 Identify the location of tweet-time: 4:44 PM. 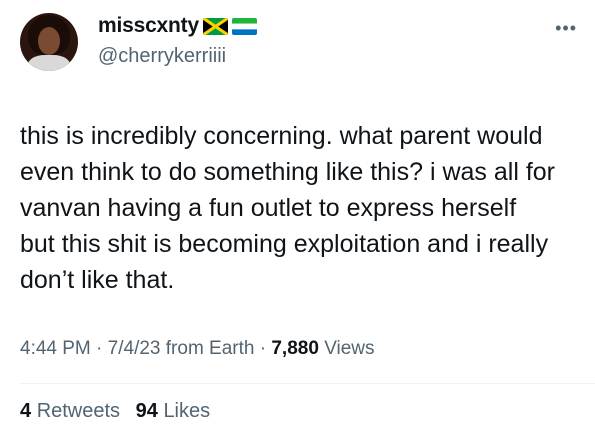
(55, 348).